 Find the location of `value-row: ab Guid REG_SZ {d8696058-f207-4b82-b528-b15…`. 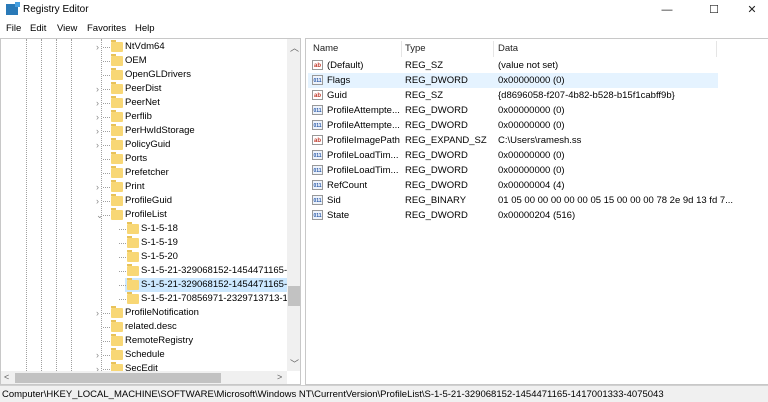

value-row: ab Guid REG_SZ {d8696058-f207-4b82-b528-b15… is located at coordinates (513, 95).